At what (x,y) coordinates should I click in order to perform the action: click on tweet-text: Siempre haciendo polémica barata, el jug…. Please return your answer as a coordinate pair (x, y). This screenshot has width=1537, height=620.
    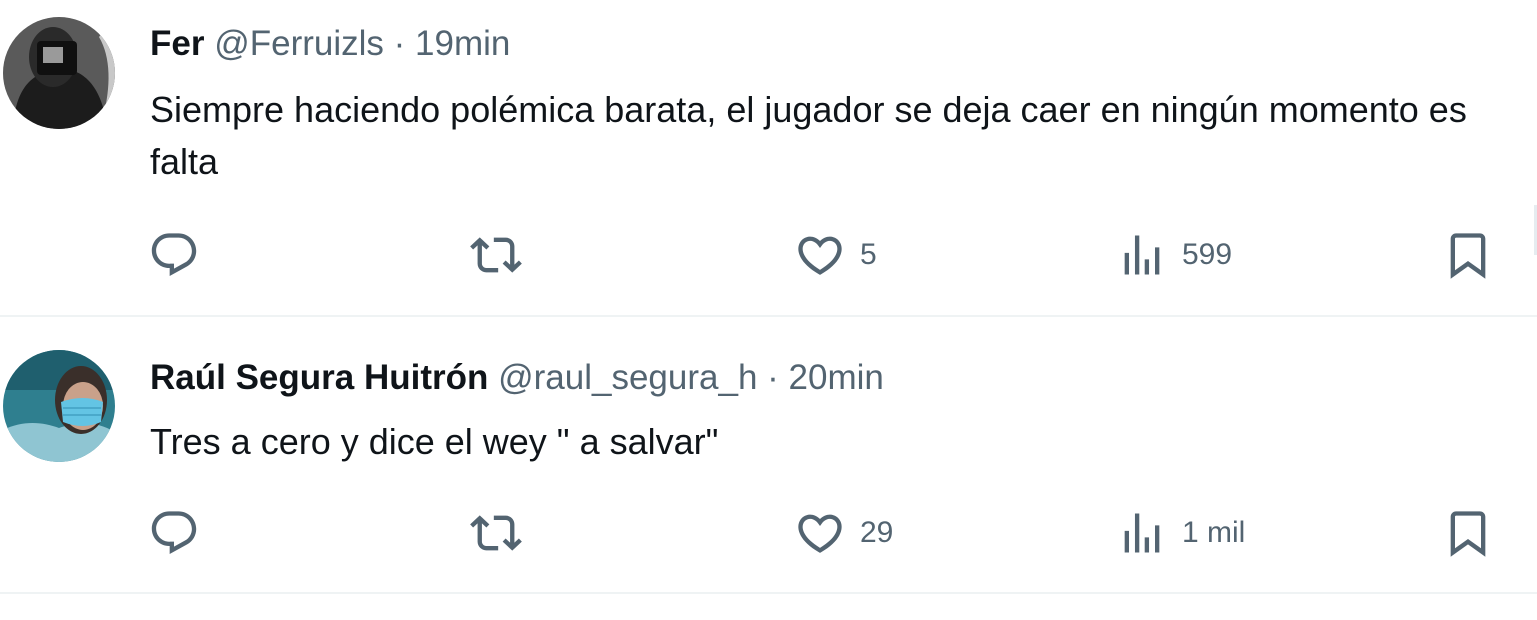
    Looking at the image, I should click on (808, 135).